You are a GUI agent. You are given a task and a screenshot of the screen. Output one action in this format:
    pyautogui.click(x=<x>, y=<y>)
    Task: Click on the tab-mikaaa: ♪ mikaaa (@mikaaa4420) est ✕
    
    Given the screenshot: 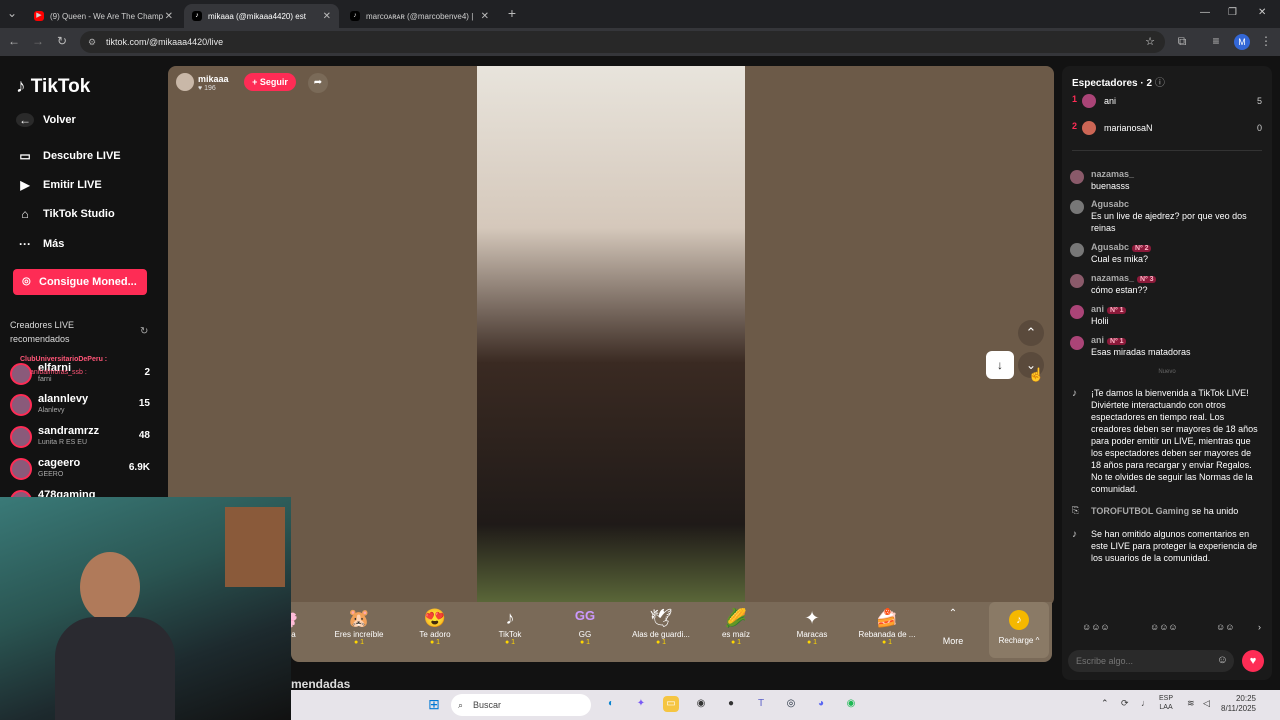 What is the action you would take?
    pyautogui.click(x=261, y=16)
    